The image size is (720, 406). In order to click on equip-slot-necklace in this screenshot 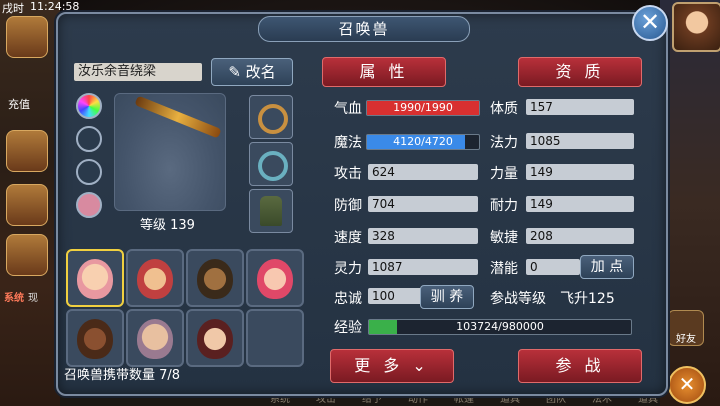, I will do `click(271, 164)`.